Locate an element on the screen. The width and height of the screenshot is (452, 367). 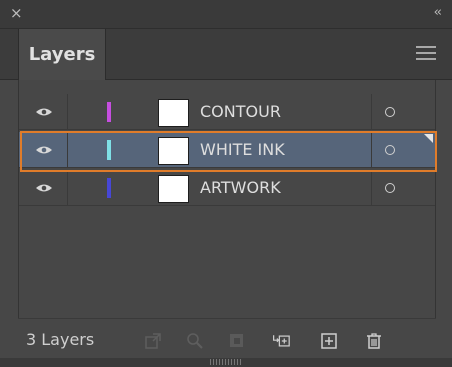
layer-name: WHITE INK is located at coordinates (242, 150).